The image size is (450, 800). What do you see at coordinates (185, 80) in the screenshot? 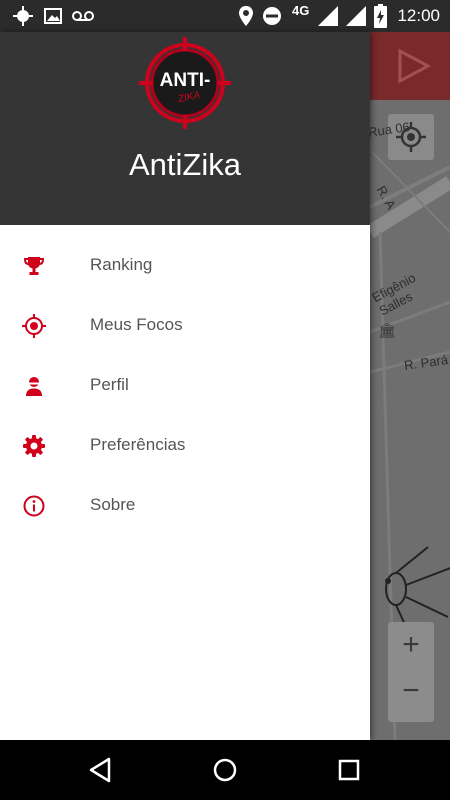
I see `svg-text: ANTI-` at bounding box center [185, 80].